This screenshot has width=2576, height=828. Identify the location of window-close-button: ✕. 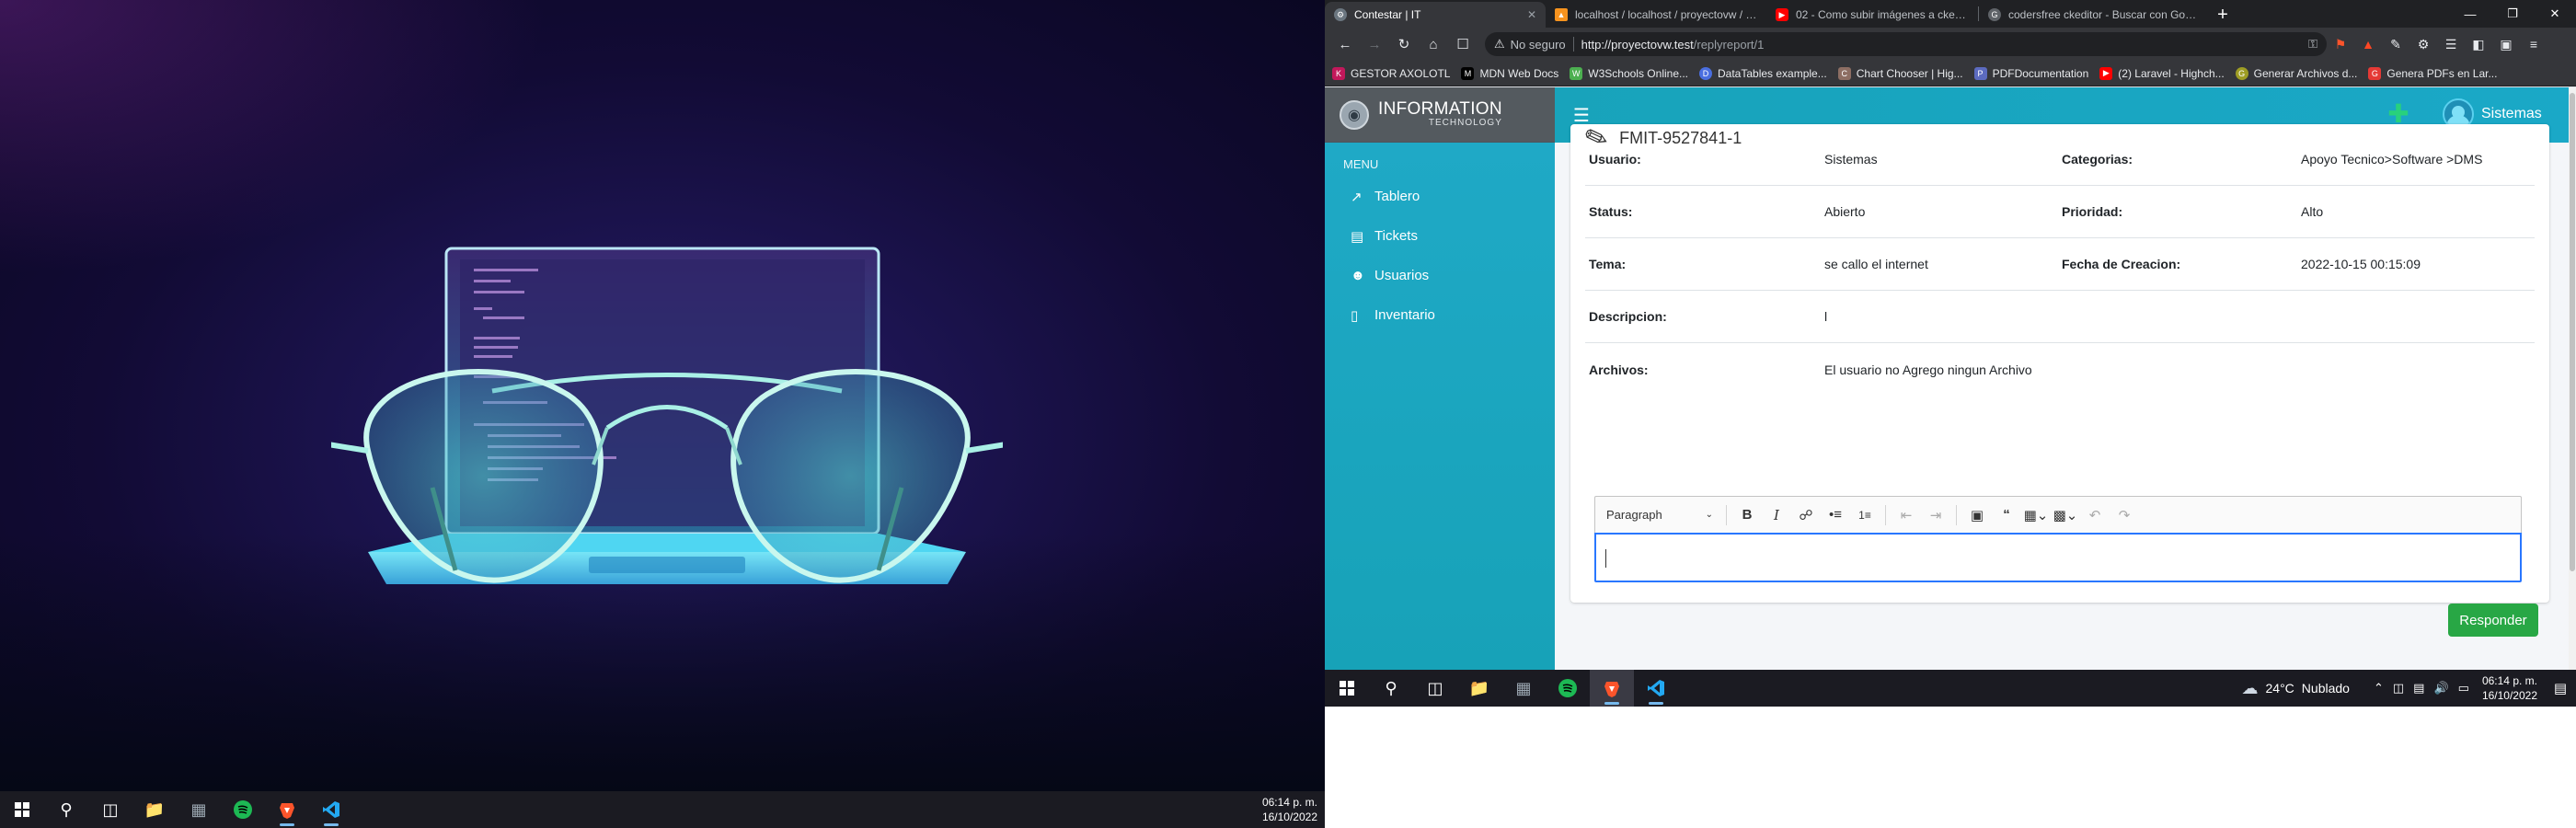
(2555, 14).